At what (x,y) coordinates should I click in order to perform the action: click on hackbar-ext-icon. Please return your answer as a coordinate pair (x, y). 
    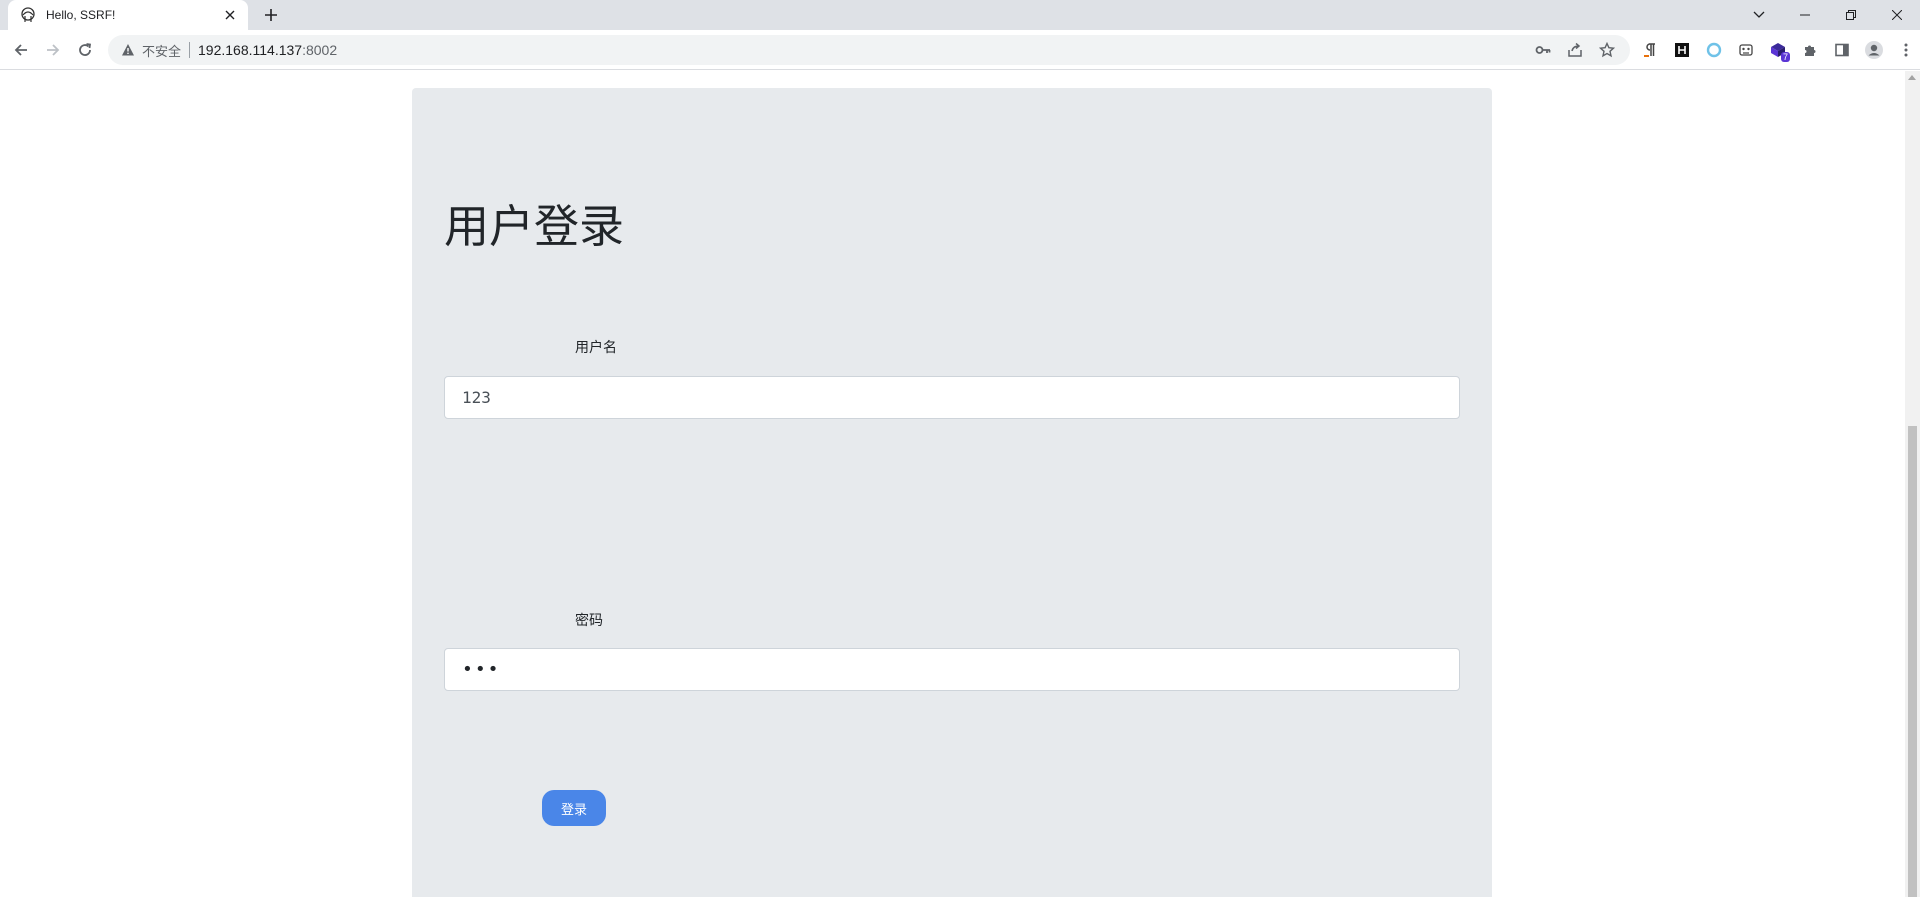
    Looking at the image, I should click on (1682, 50).